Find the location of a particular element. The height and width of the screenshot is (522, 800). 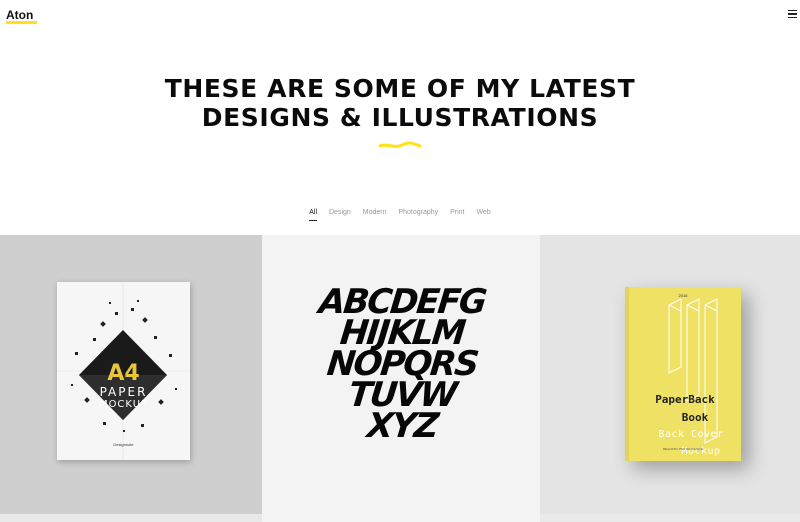

headline-line-2: DESIGNS & ILLUSTRATIONS is located at coordinates (400, 117).